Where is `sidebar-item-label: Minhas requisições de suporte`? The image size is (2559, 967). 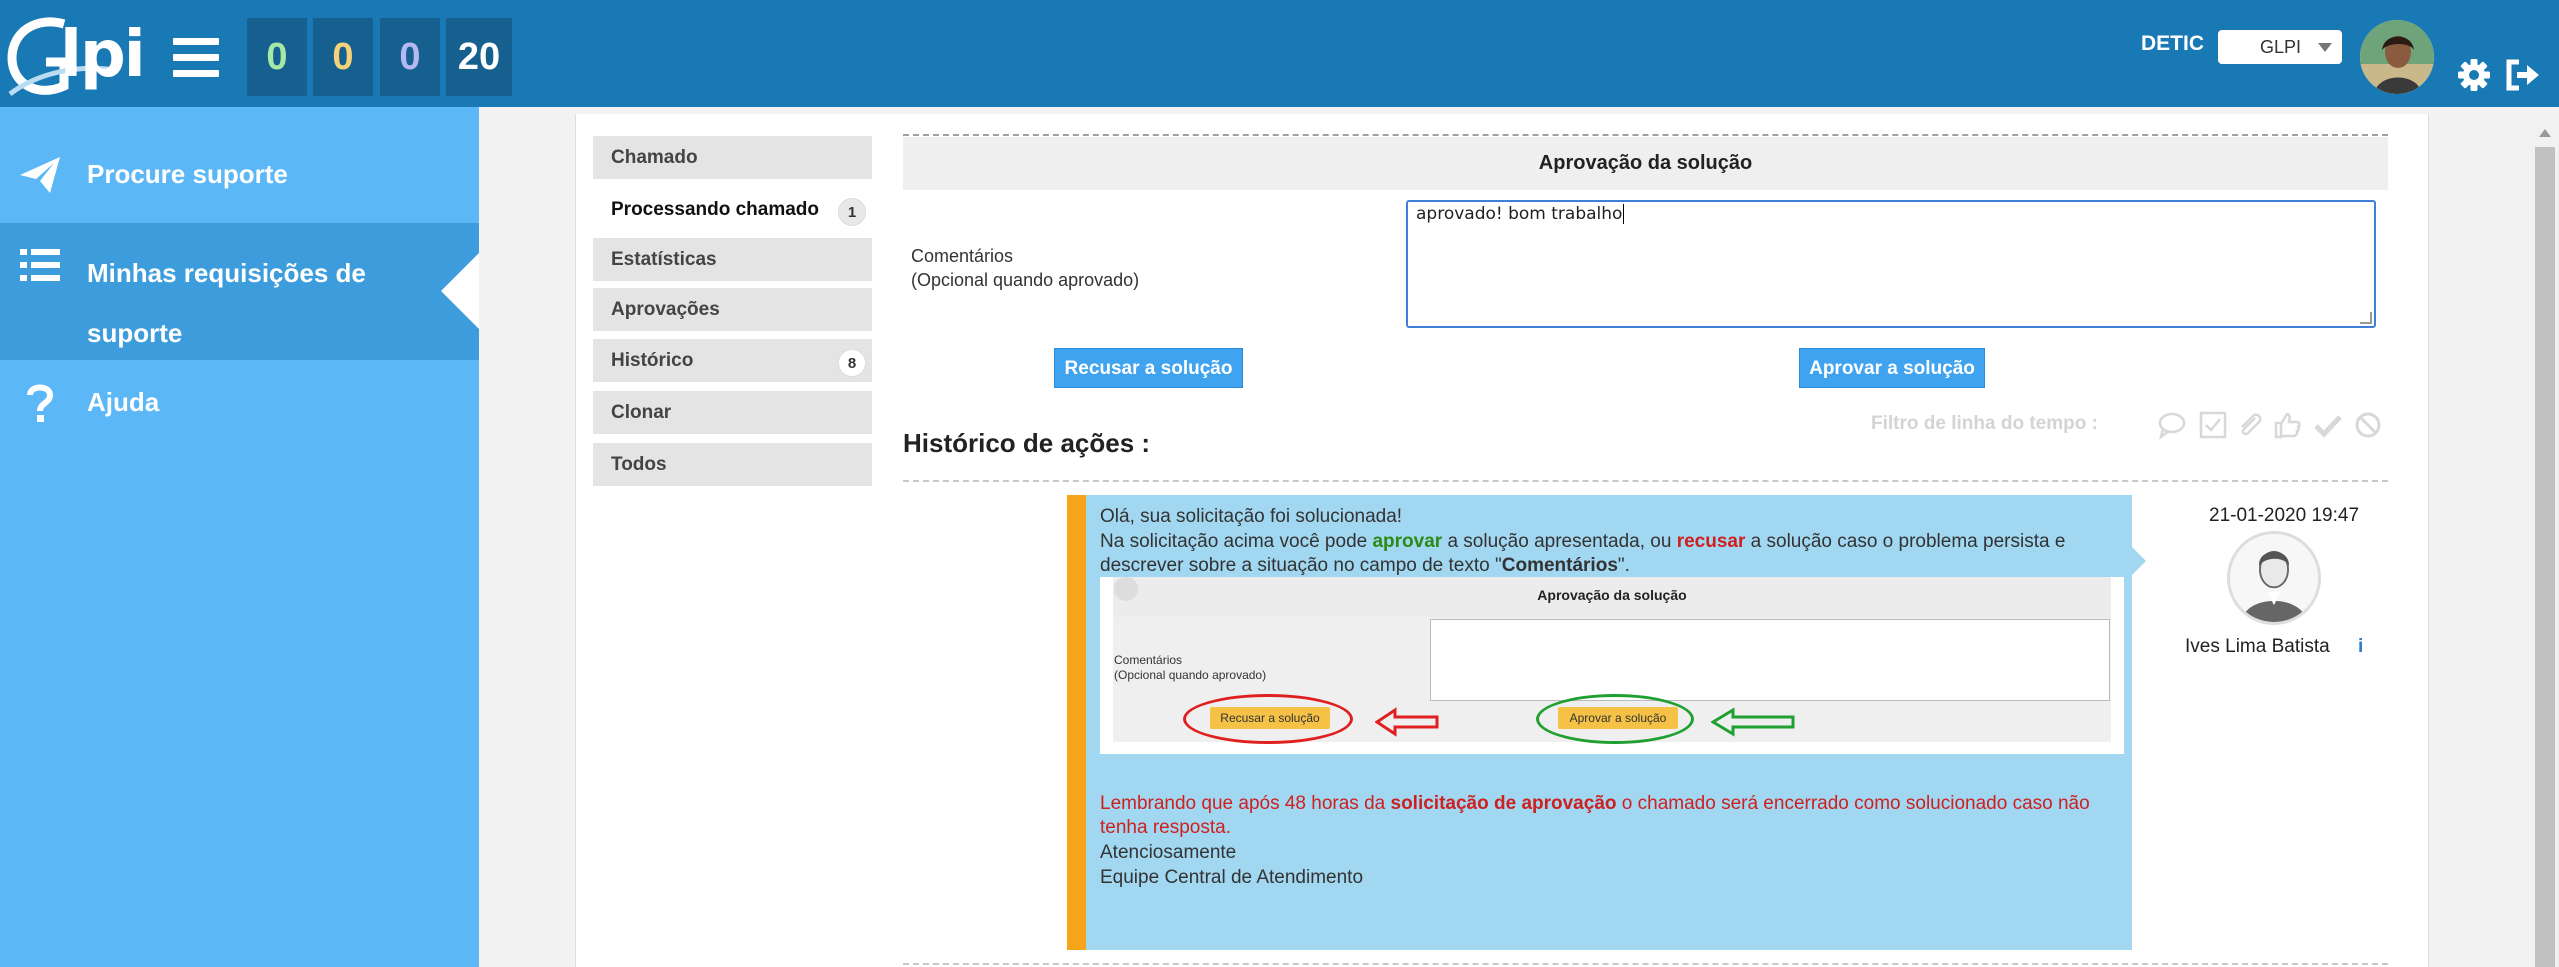
sidebar-item-label: Minhas requisições de suporte is located at coordinates (226, 303).